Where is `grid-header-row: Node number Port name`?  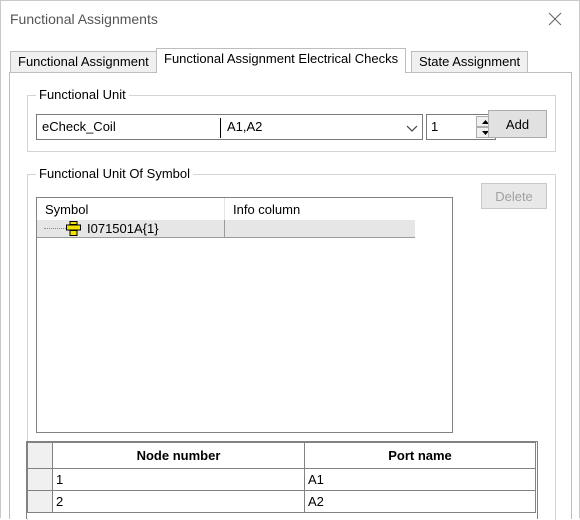
grid-header-row: Node number Port name is located at coordinates (281, 455).